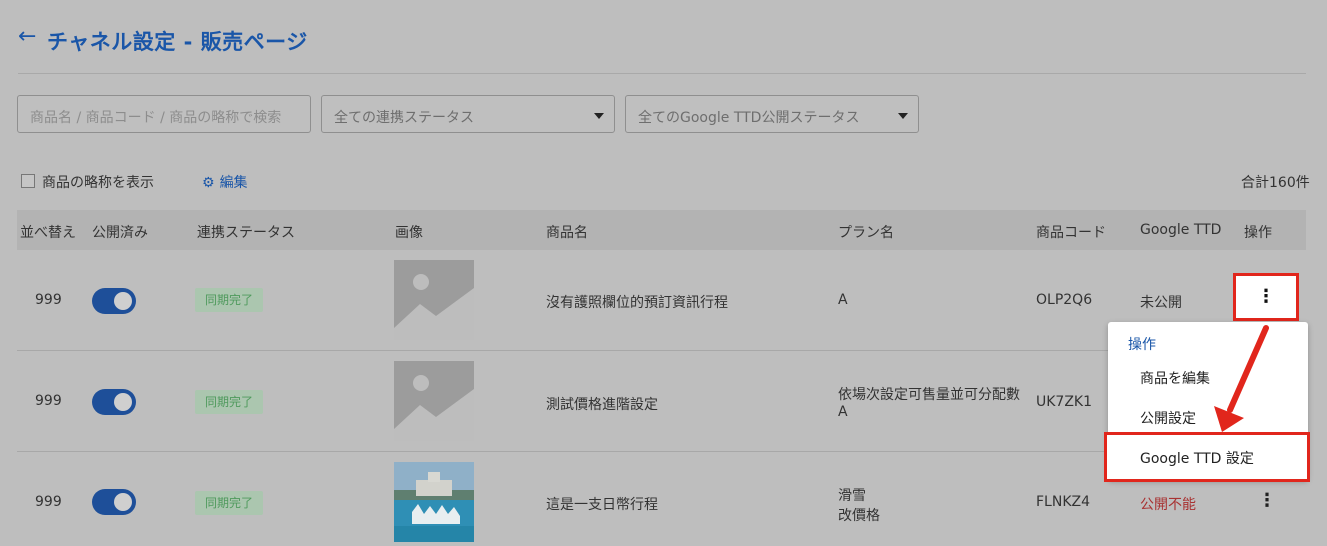 The height and width of the screenshot is (546, 1327). I want to click on row1-actions-button: ⋮, so click(1266, 297).